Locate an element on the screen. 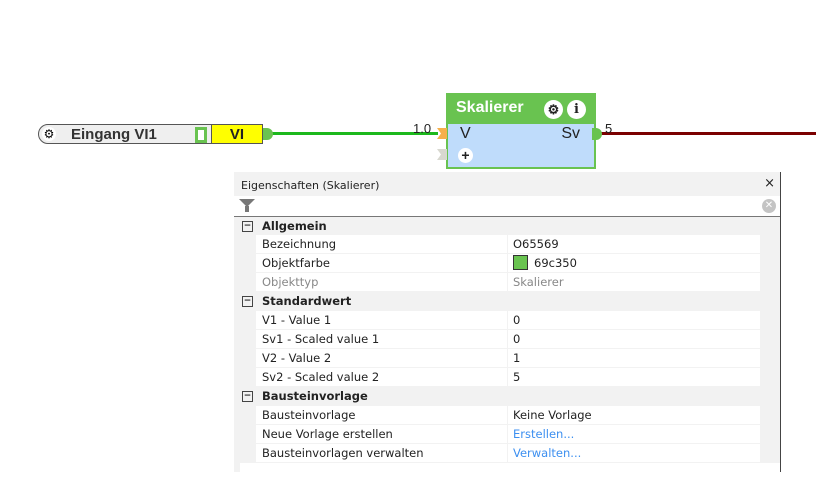 Image resolution: width=816 pixels, height=482 pixels. property-row: V1 - Value 10 is located at coordinates (507, 320).